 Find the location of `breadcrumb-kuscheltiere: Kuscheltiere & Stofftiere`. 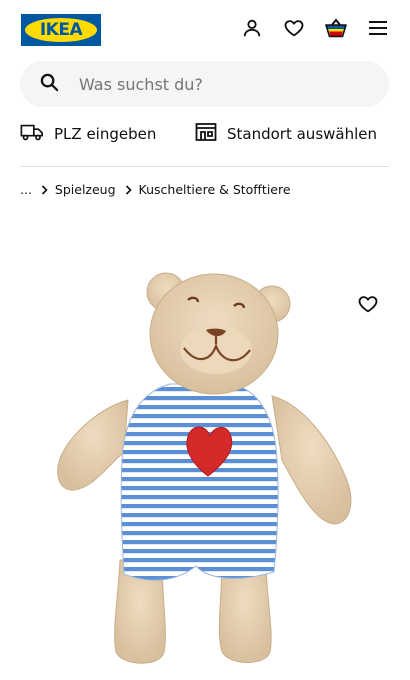

breadcrumb-kuscheltiere: Kuscheltiere & Stofftiere is located at coordinates (215, 189).